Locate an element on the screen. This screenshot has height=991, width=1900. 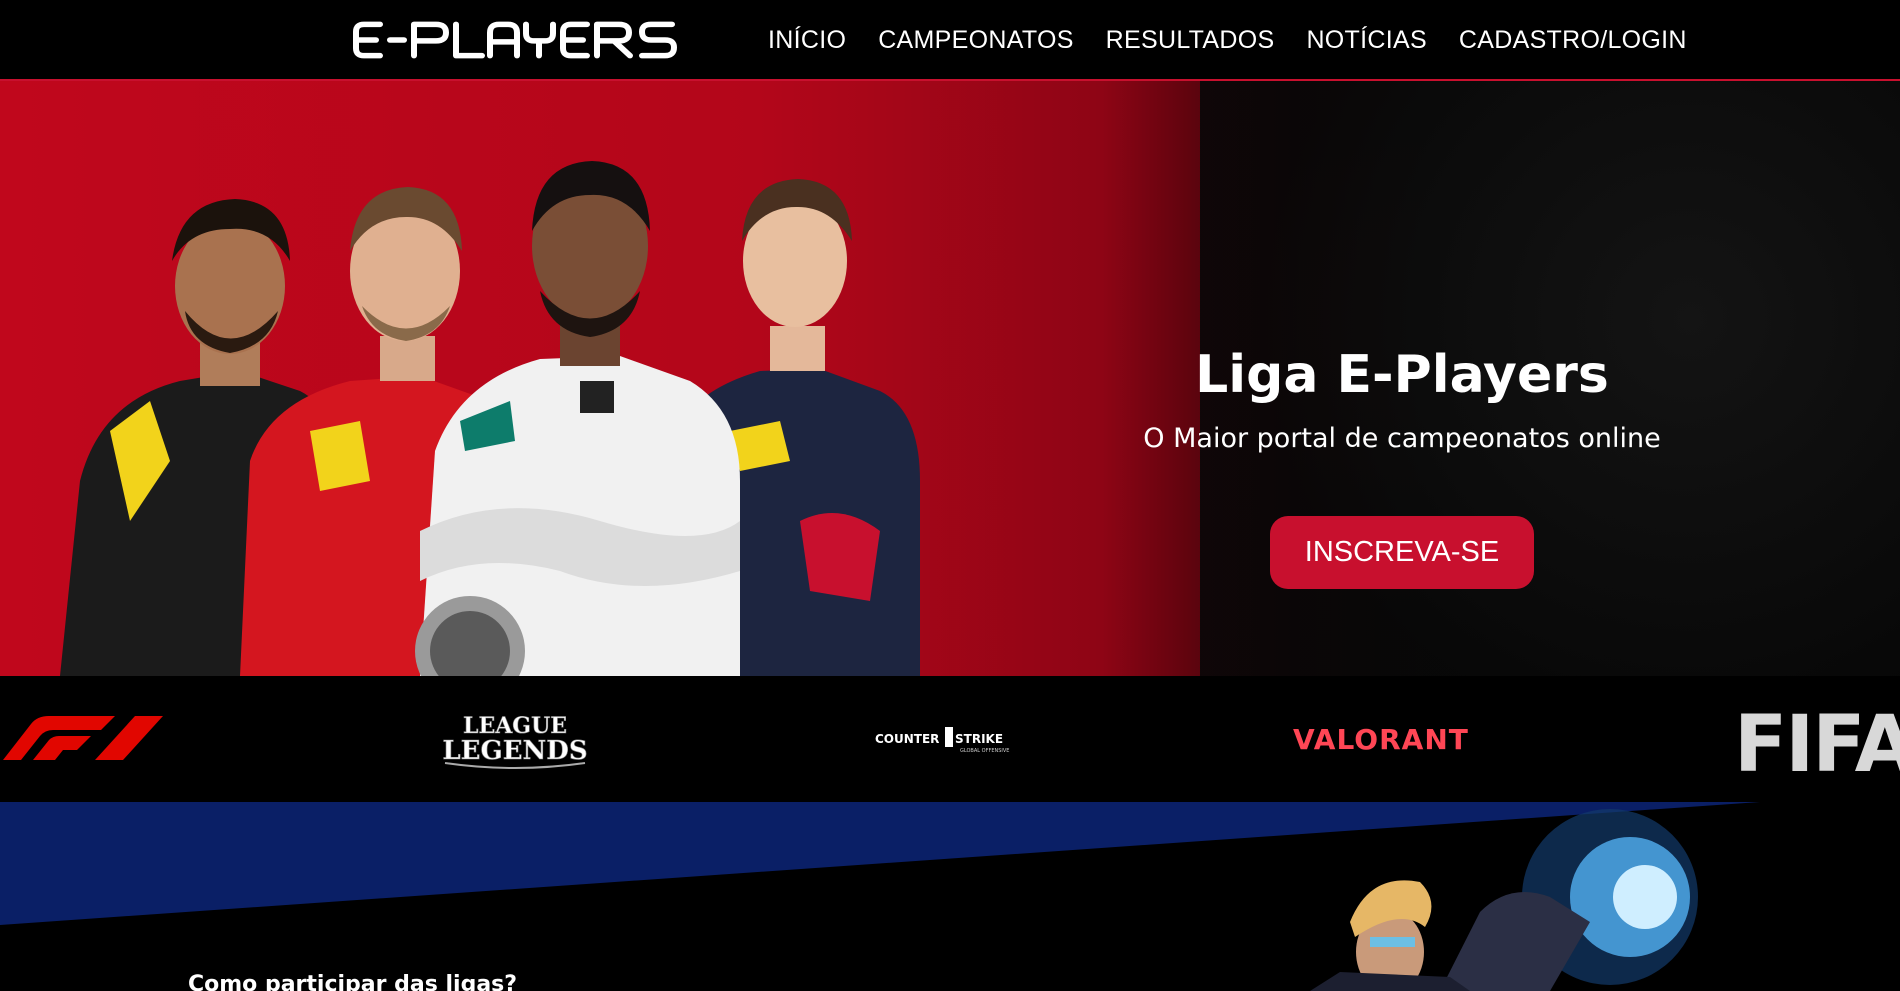
svg-text: STRIKE is located at coordinates (979, 739).